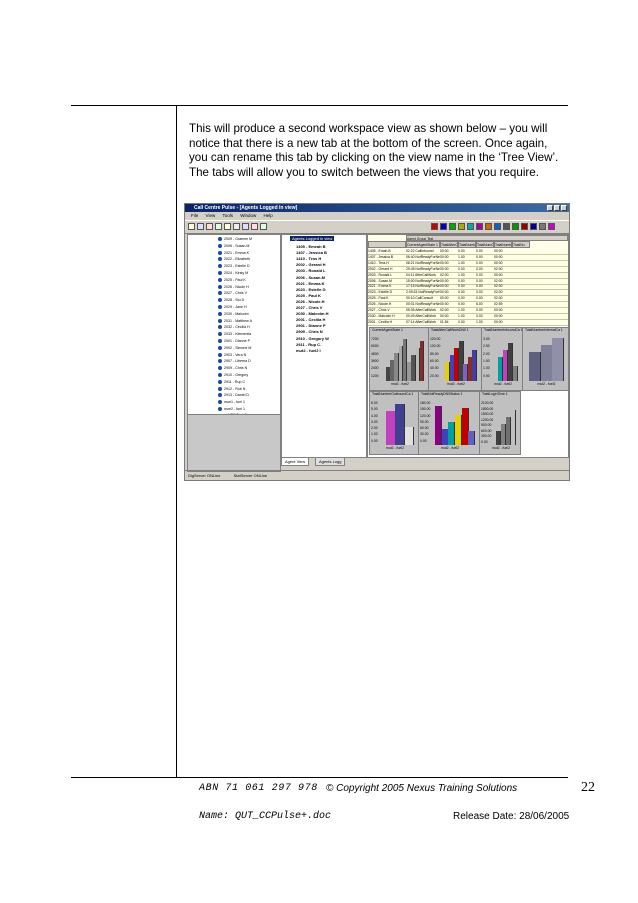 The image size is (638, 903). What do you see at coordinates (231, 300) in the screenshot?
I see `list-item: 2028 - Stu D` at bounding box center [231, 300].